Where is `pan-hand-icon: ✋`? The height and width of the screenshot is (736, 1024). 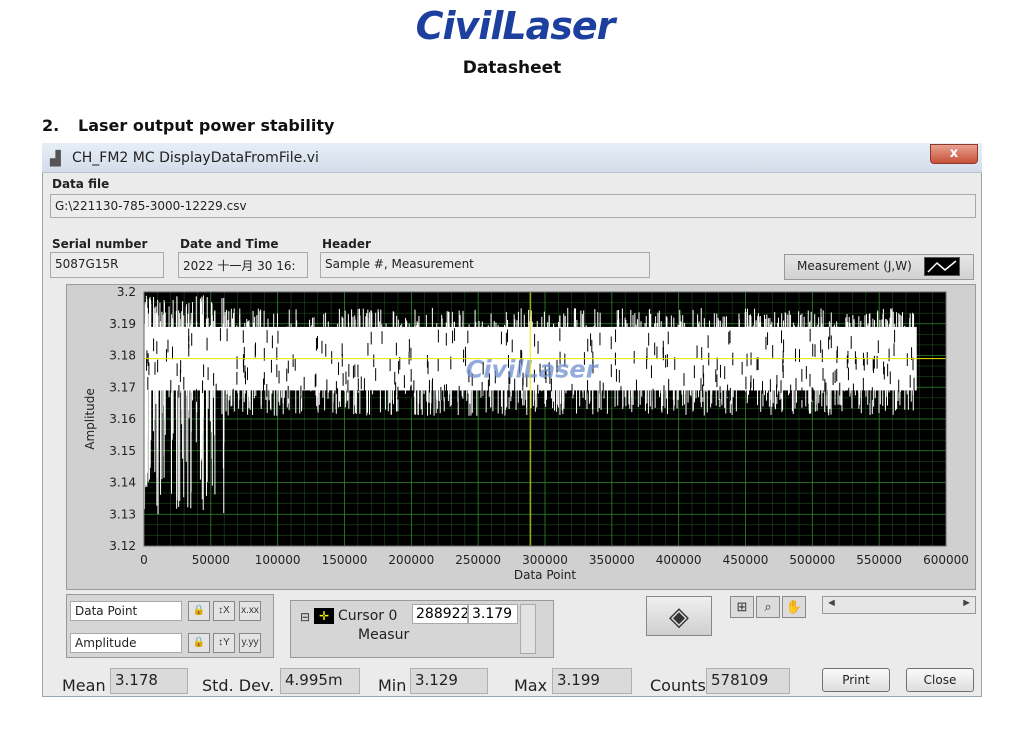
pan-hand-icon: ✋ is located at coordinates (794, 607).